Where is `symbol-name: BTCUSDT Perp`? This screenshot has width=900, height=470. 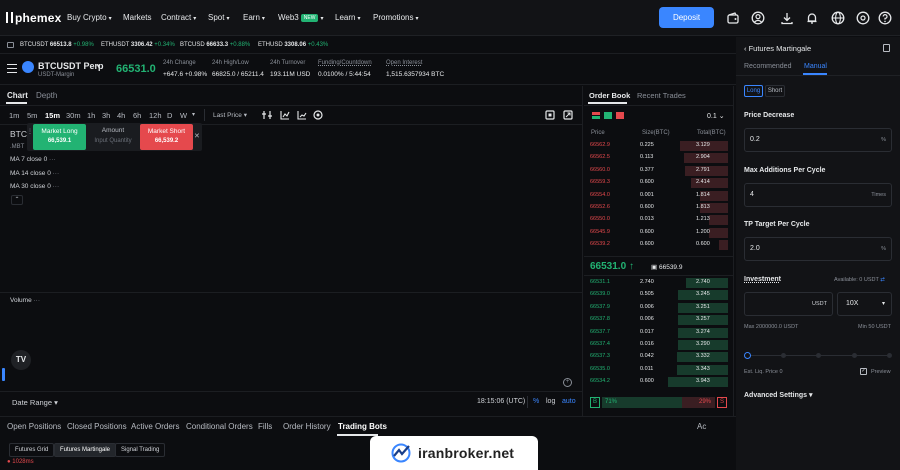
symbol-name: BTCUSDT Perp is located at coordinates (71, 66).